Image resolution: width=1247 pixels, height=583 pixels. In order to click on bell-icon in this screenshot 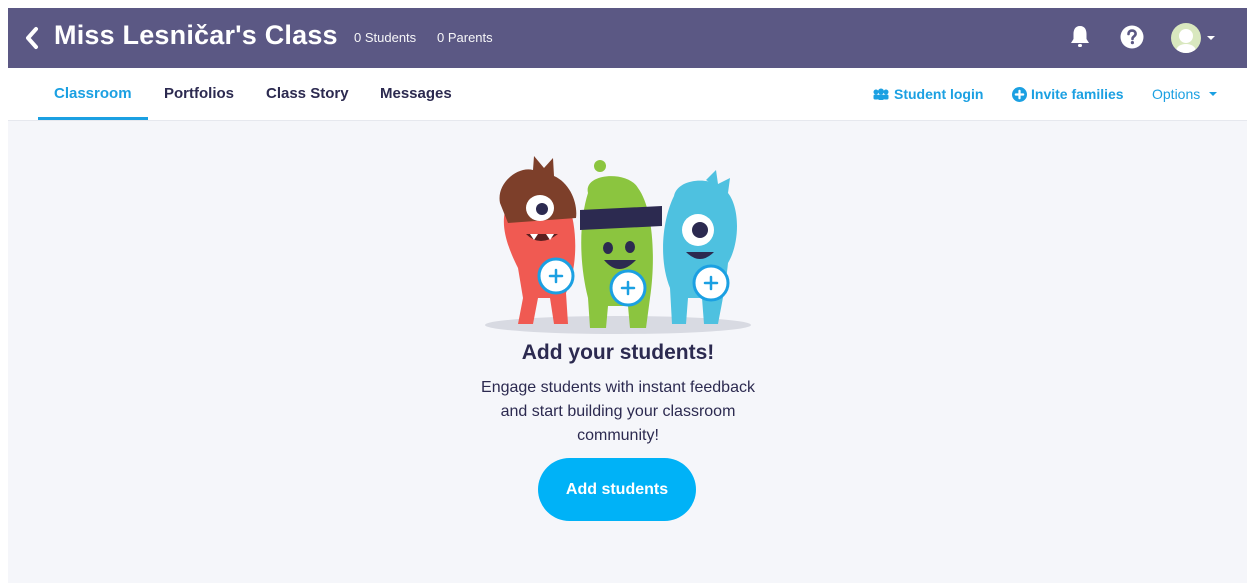, I will do `click(1080, 37)`.